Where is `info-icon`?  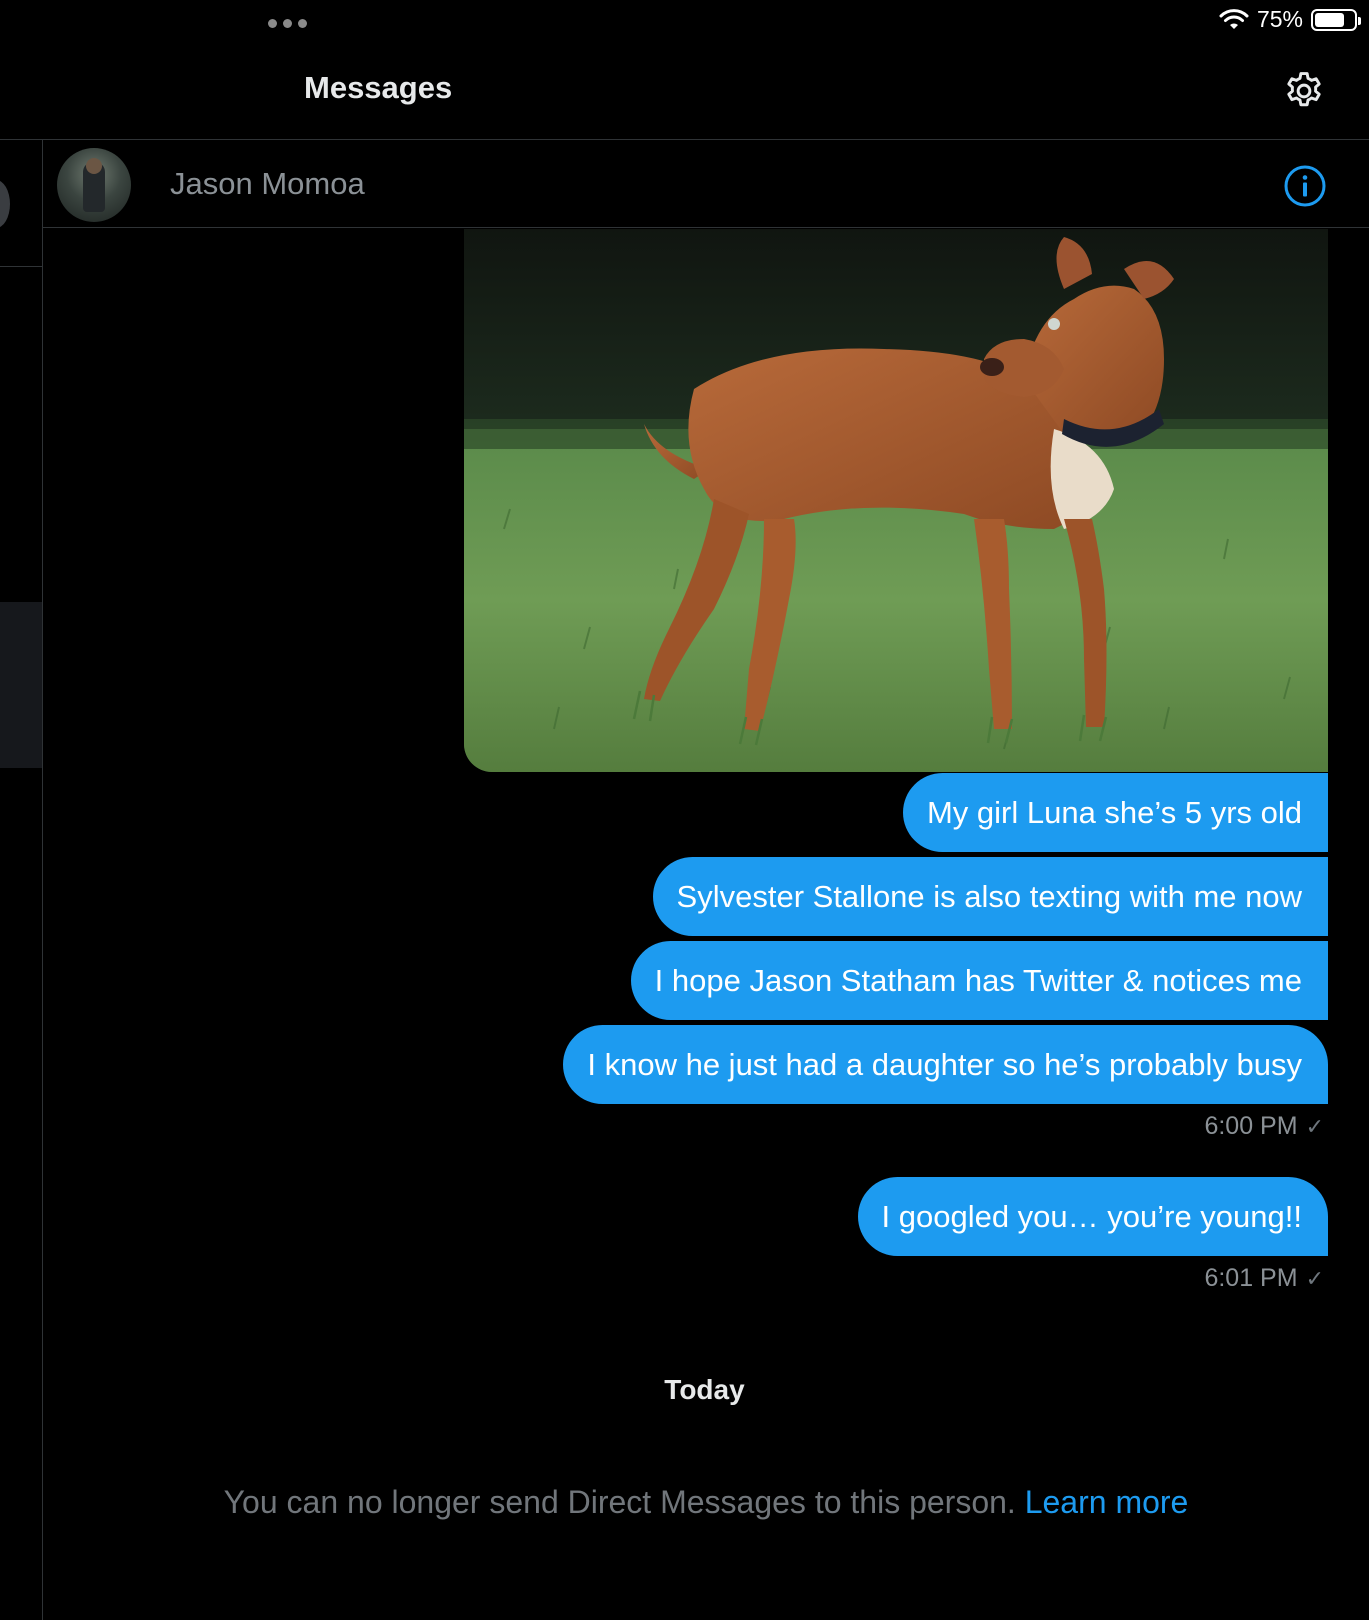
info-icon is located at coordinates (1305, 186).